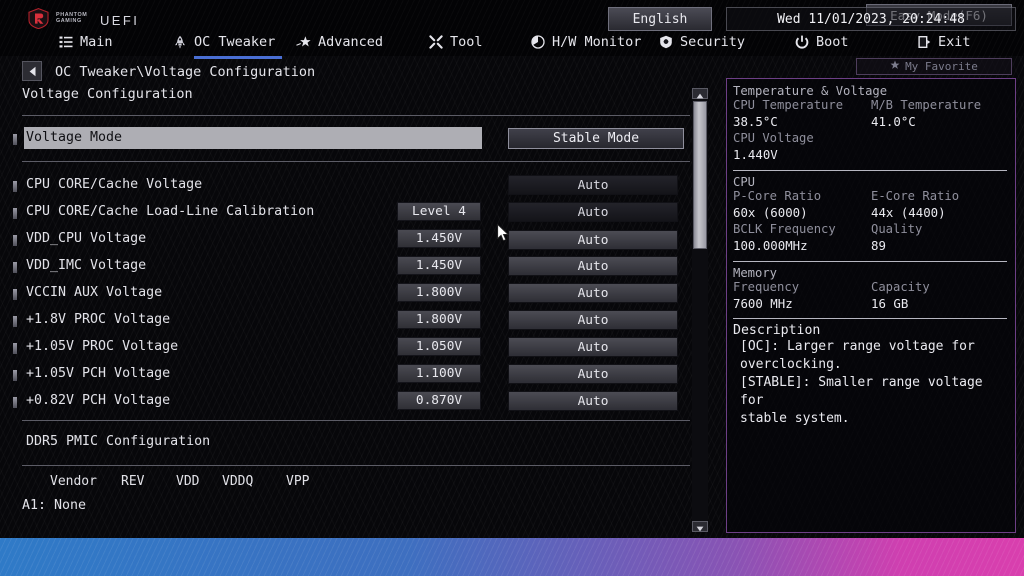 The image size is (1024, 576). Describe the element at coordinates (795, 419) in the screenshot. I see `info-description-line-4: stable system.` at that location.